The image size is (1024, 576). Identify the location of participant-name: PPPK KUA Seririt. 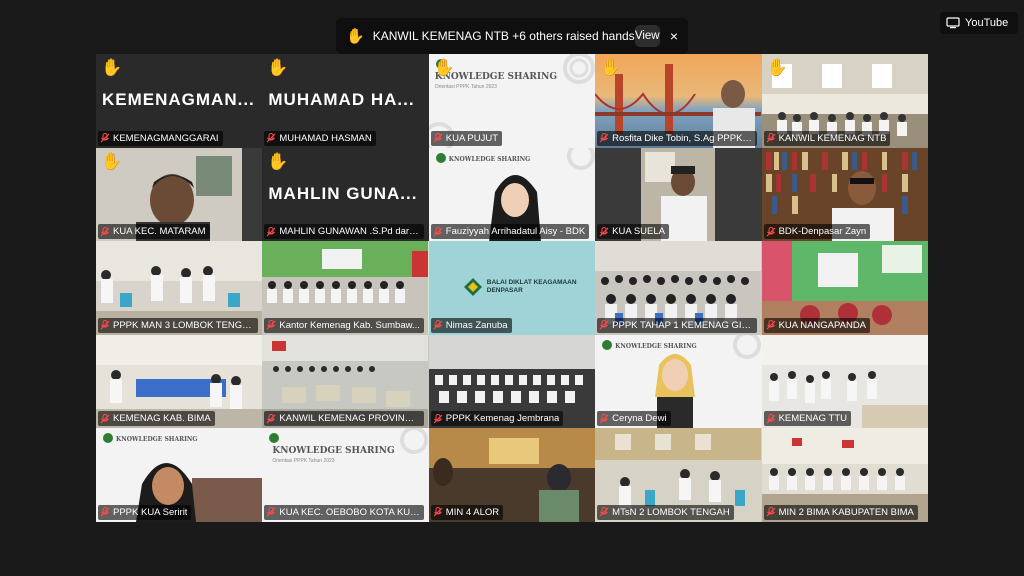
(150, 512).